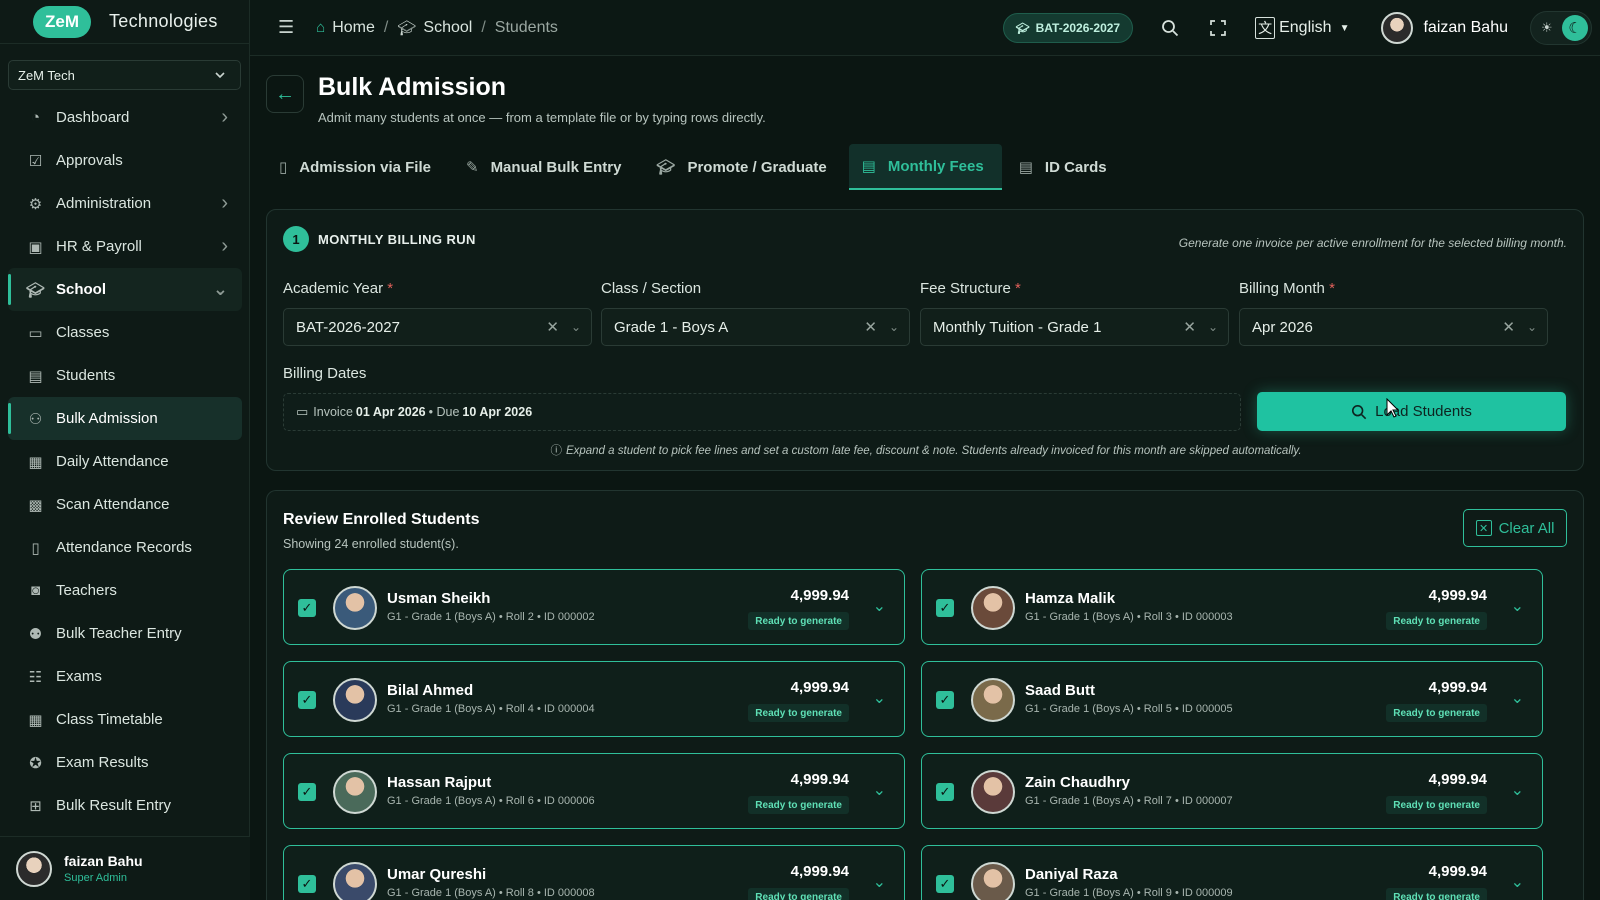 This screenshot has width=1600, height=900. I want to click on breadcrumb-home: Home, so click(353, 28).